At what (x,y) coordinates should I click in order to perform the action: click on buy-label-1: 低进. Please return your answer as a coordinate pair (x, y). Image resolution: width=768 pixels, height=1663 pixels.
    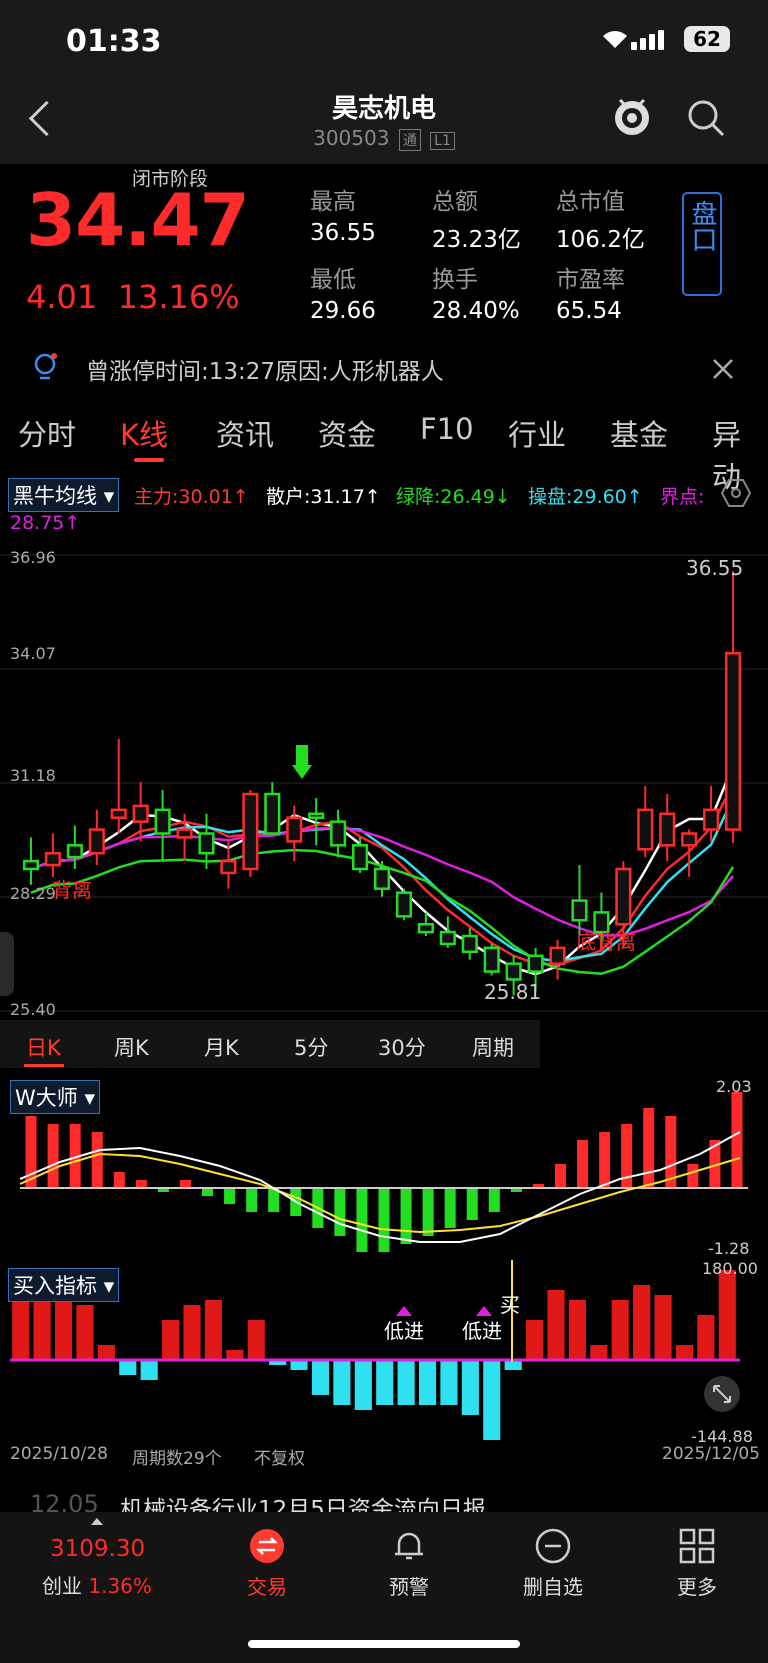
    Looking at the image, I should click on (404, 1331).